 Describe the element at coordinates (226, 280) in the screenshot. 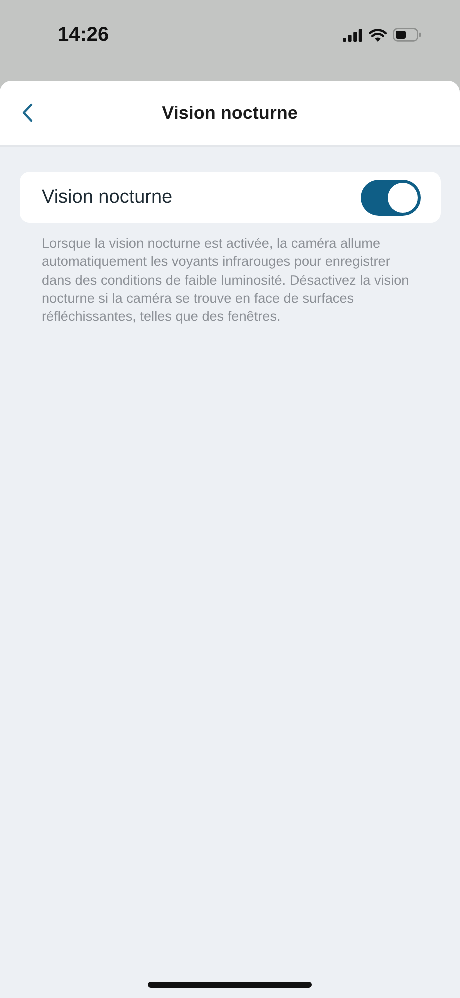

I see `description-text: Lorsque la vision nocturne est activée, la caméra allume automatiquement les voyants infrarouges pour enregistrer dans des conditions de faible luminosité. Désactivez la vision nocturne si la caméra se trouve en face de surfaces réfléchissantes, telles que des fenêtres.` at that location.